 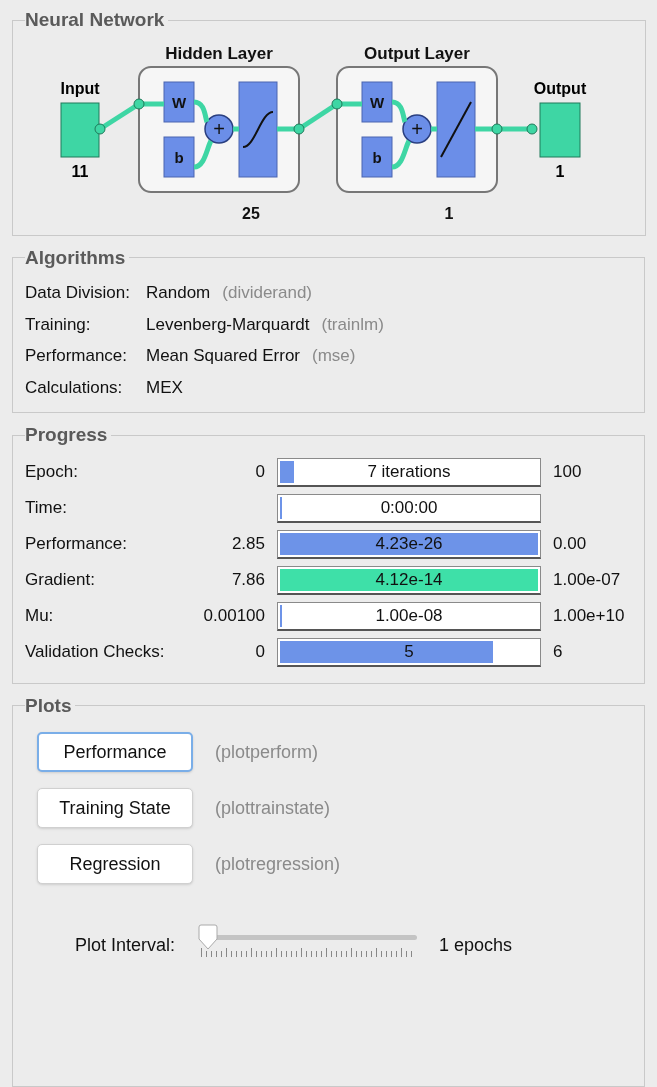 I want to click on field-value: Random, so click(x=178, y=293).